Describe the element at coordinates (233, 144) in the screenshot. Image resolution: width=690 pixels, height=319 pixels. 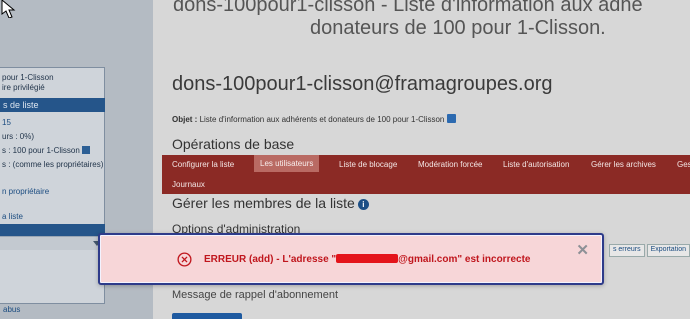
I see `operations-heading: Opérations de base` at that location.